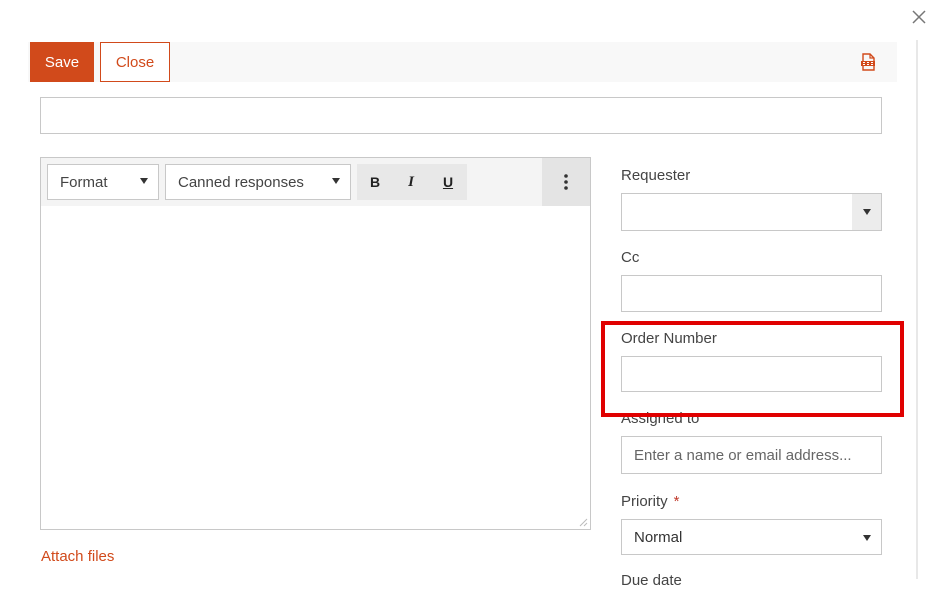  What do you see at coordinates (644, 501) in the screenshot?
I see `priority-label-text: Priority` at bounding box center [644, 501].